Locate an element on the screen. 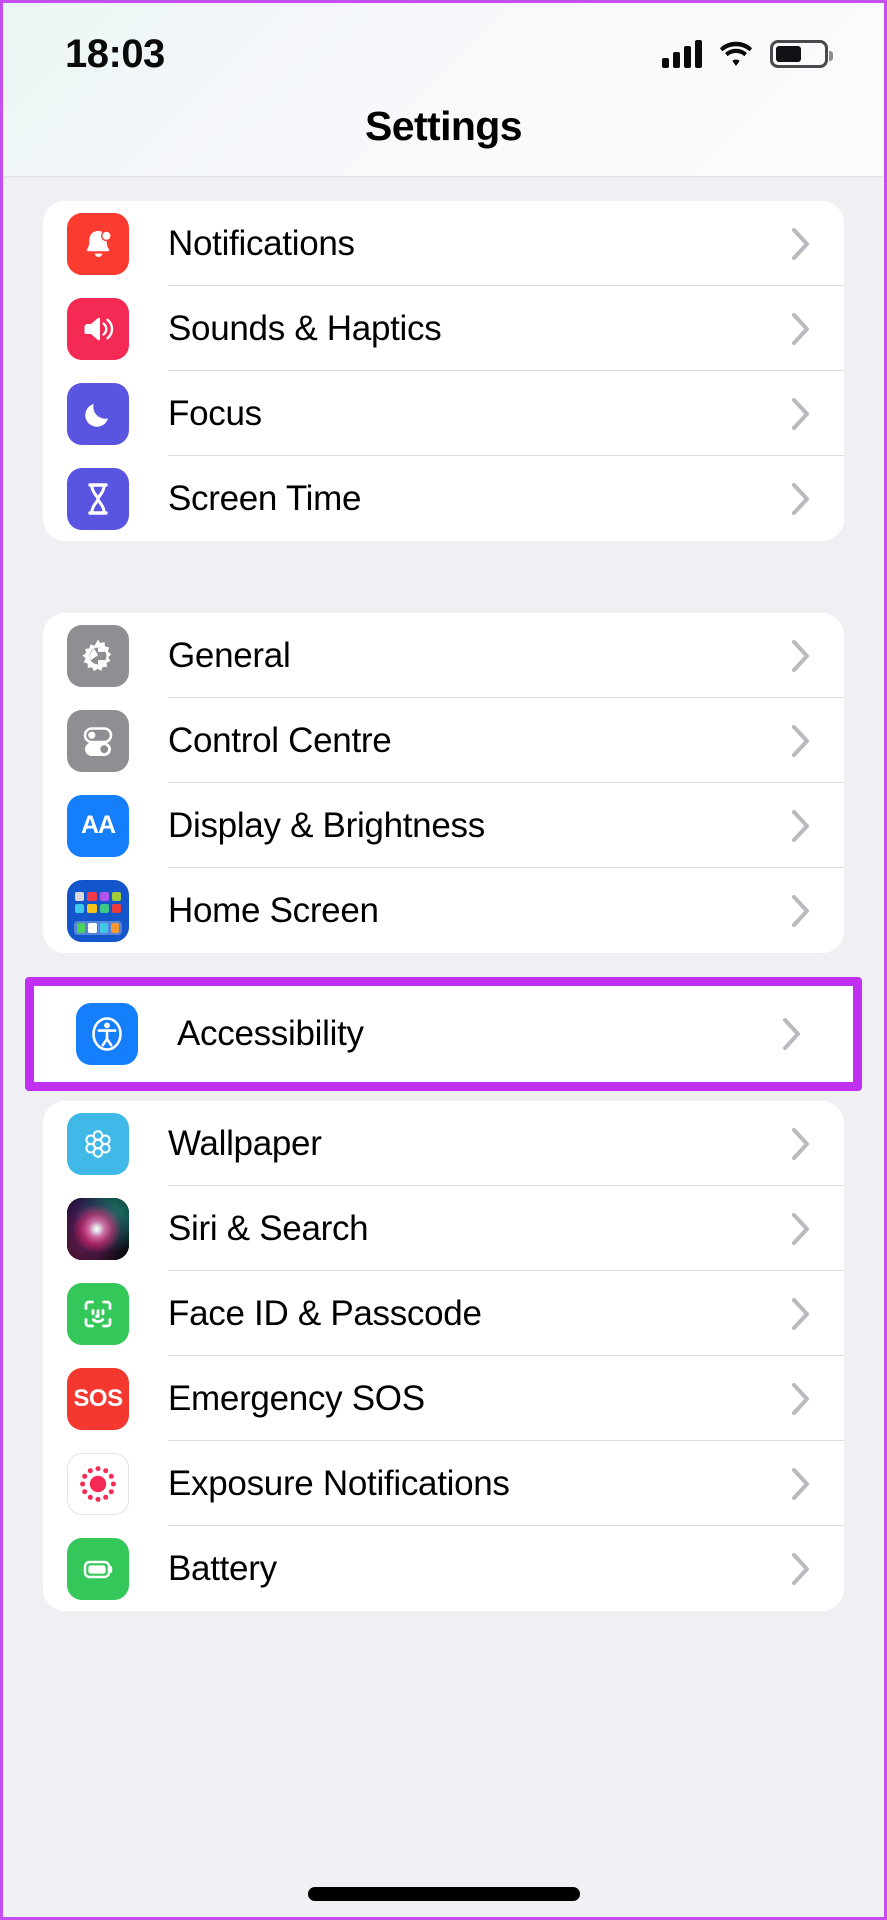  sos-icon: SOS is located at coordinates (98, 1398).